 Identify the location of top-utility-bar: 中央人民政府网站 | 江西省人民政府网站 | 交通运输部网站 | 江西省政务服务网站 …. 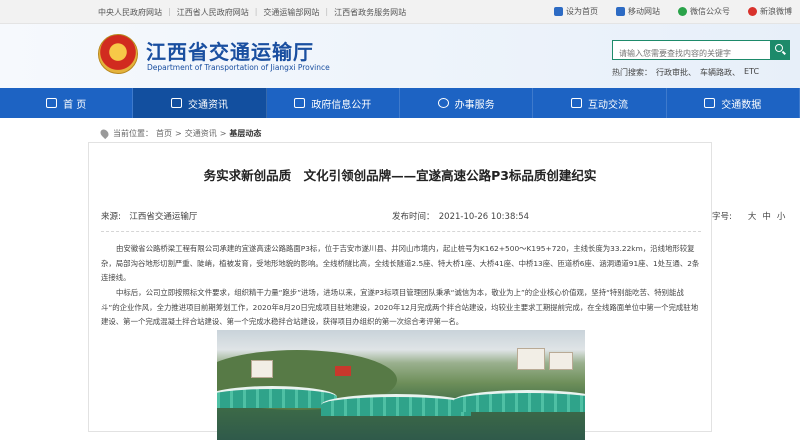
(400, 12).